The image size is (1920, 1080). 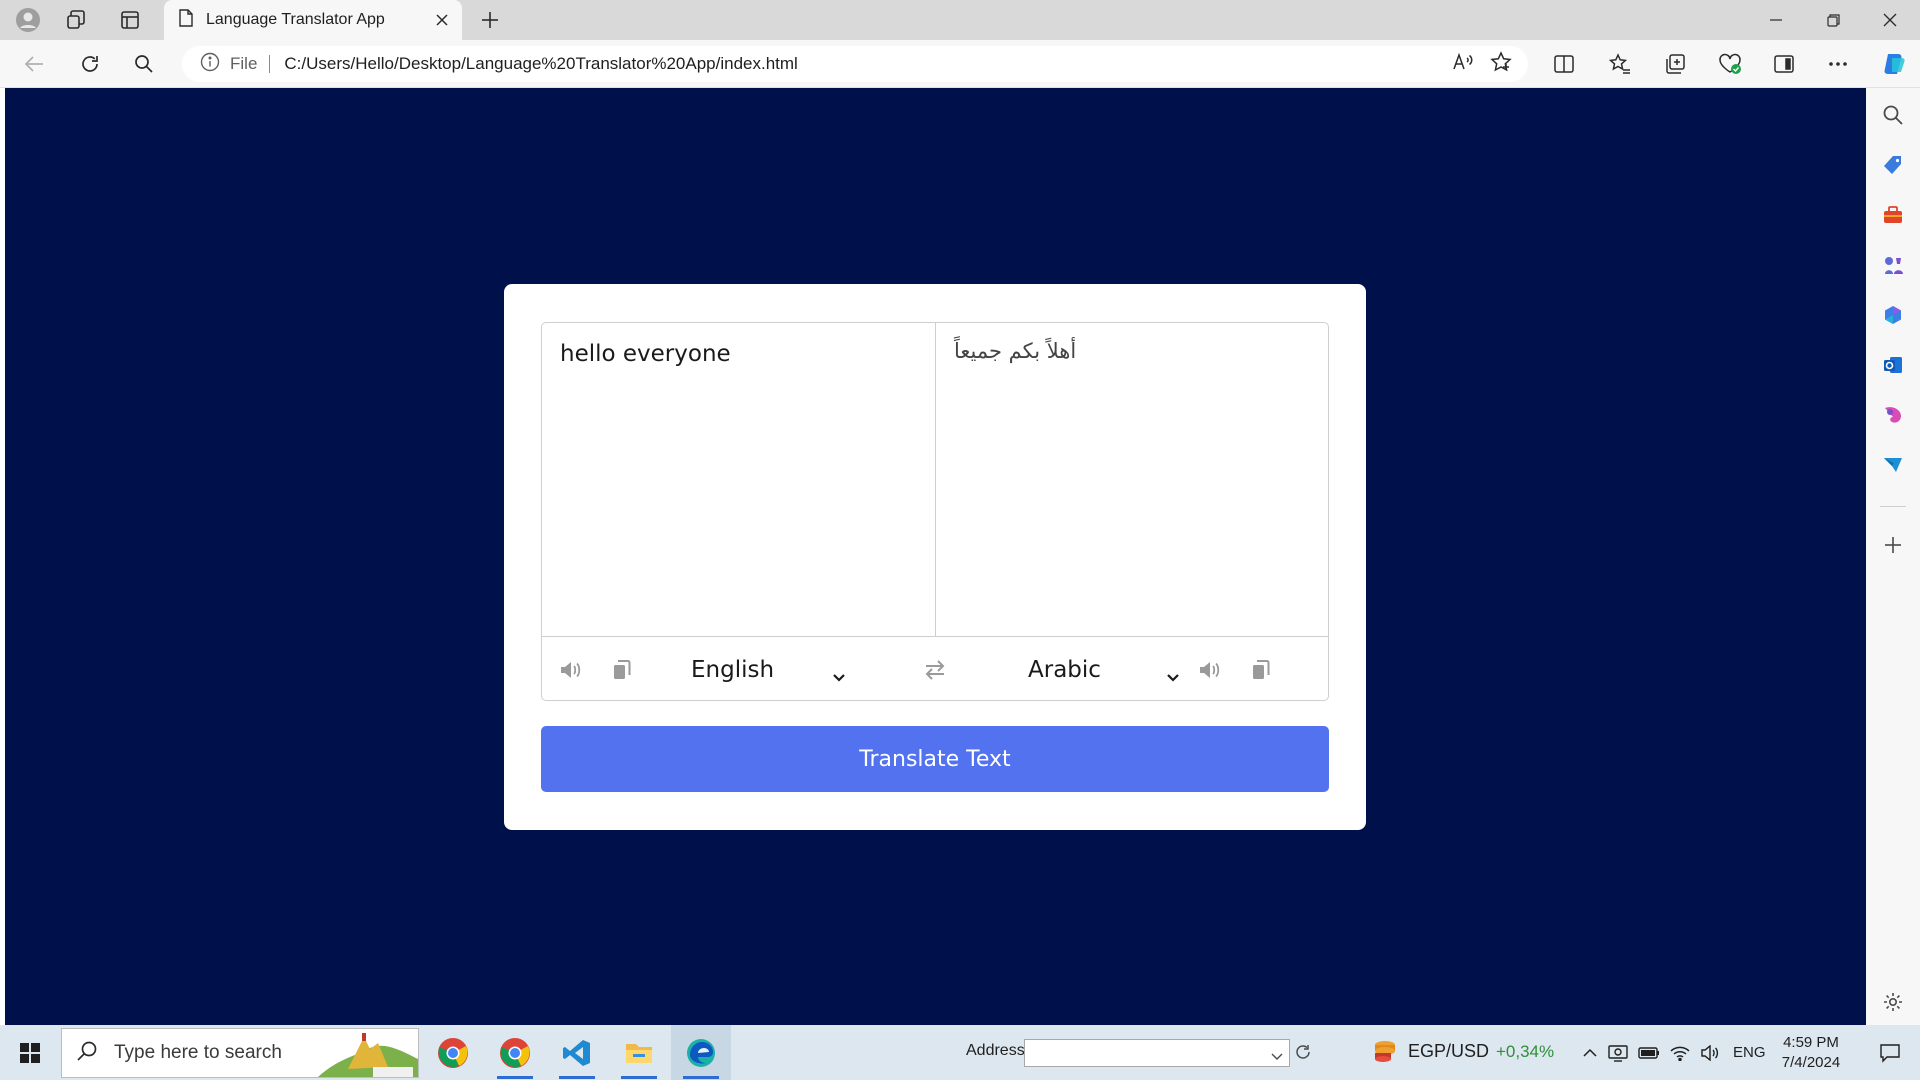 I want to click on currency-change: +0,34%, so click(x=1525, y=1051).